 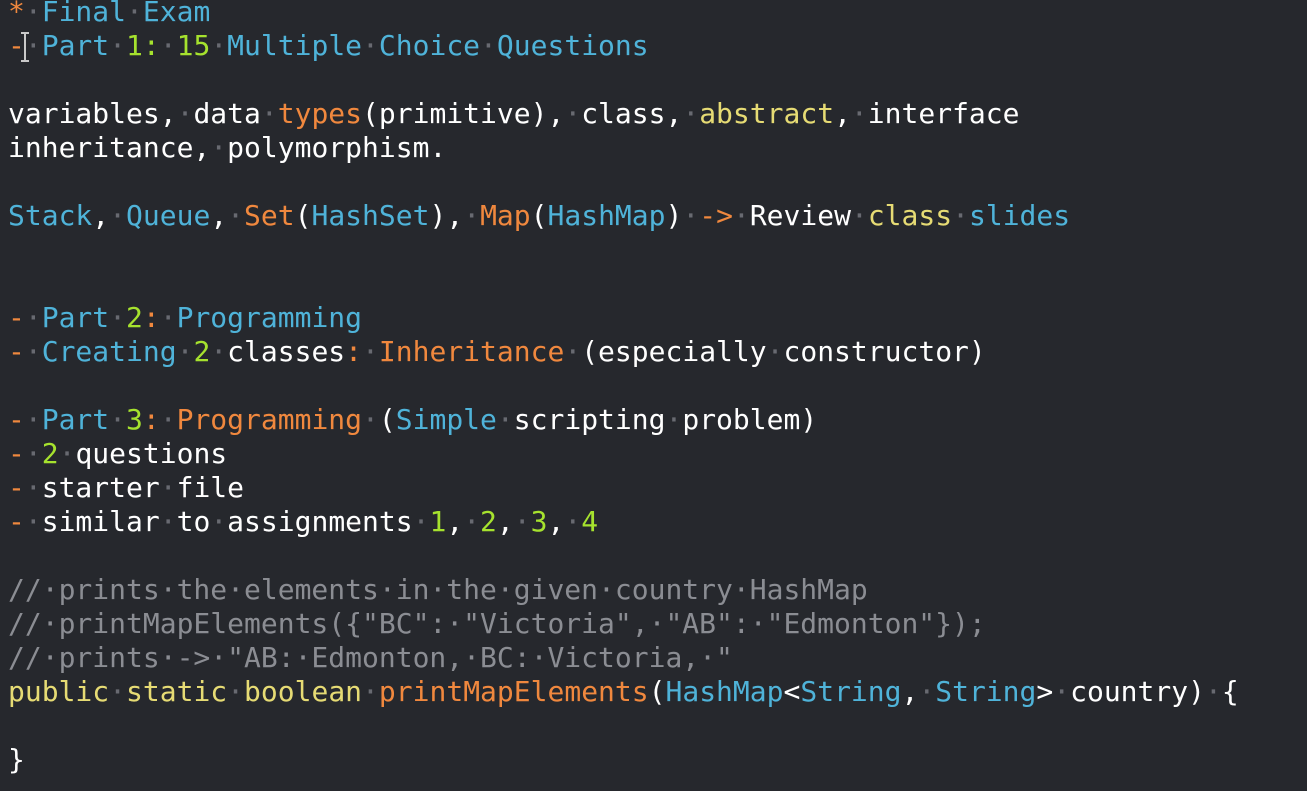 I want to click on code-token: variables,, so click(x=92, y=113).